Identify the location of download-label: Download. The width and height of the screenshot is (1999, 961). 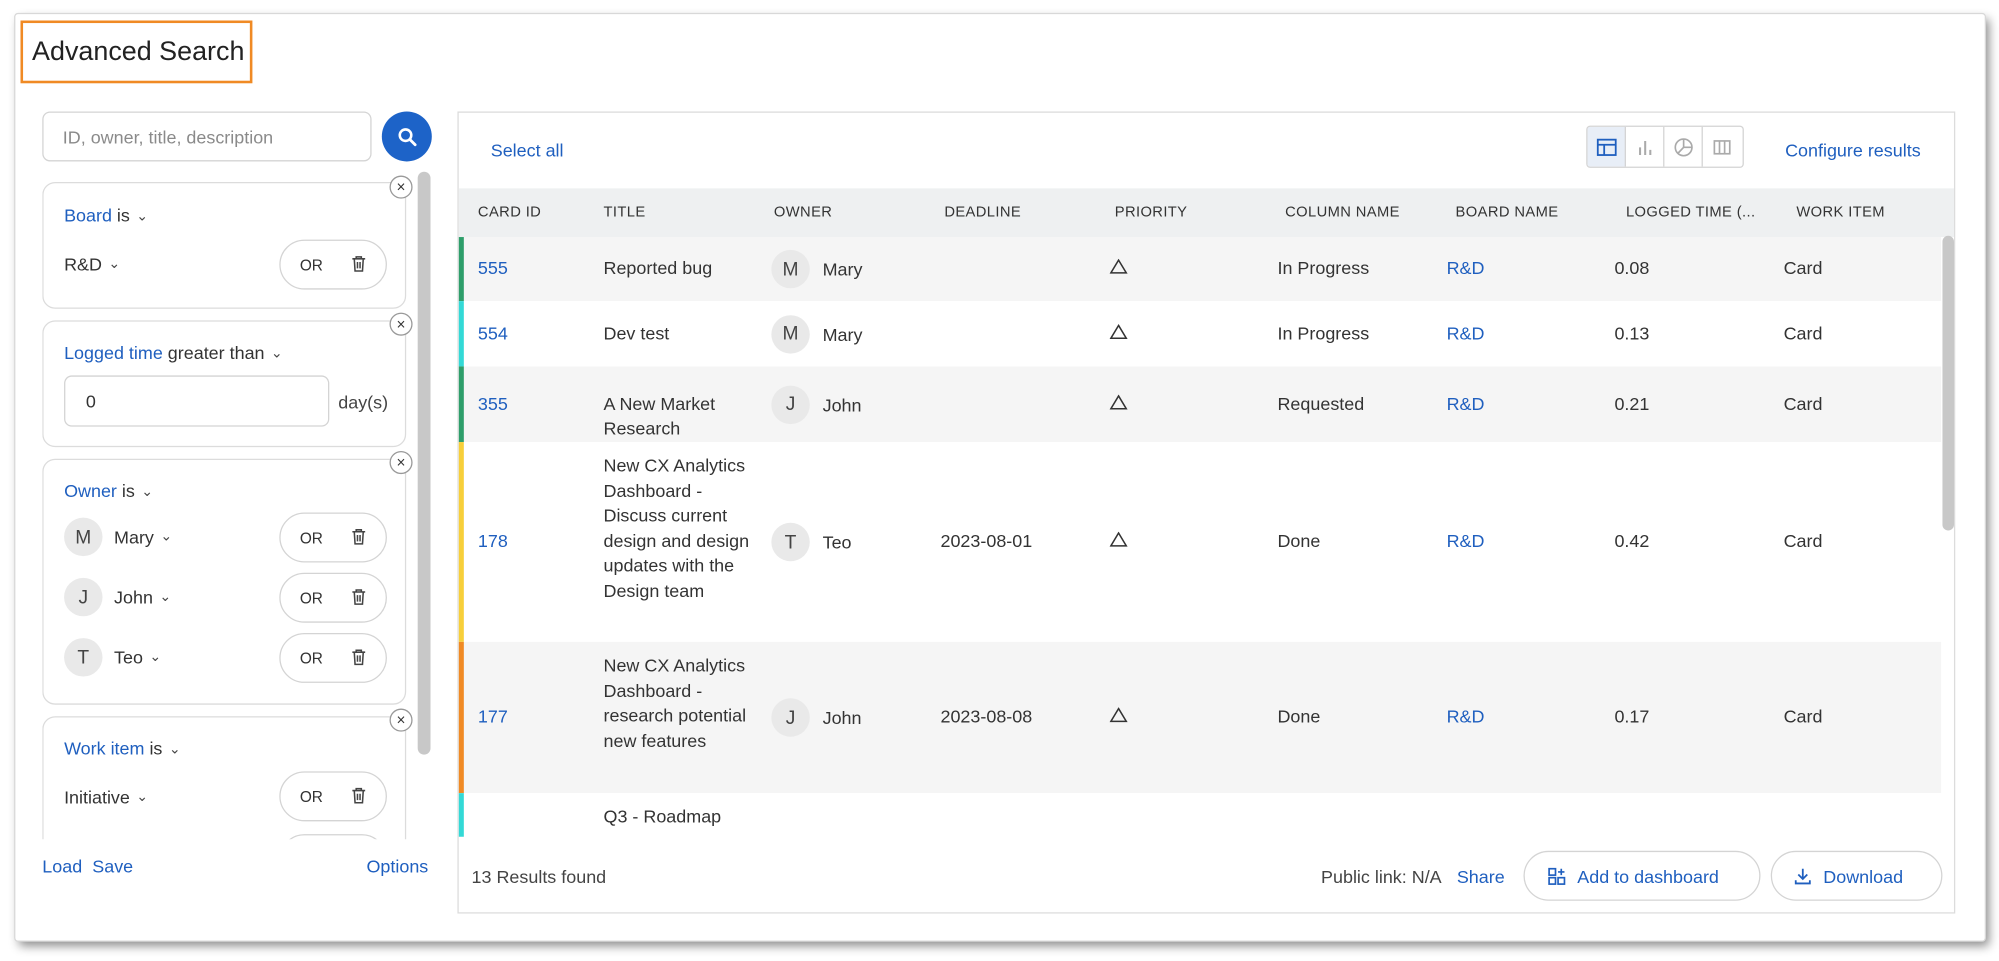
(1863, 876).